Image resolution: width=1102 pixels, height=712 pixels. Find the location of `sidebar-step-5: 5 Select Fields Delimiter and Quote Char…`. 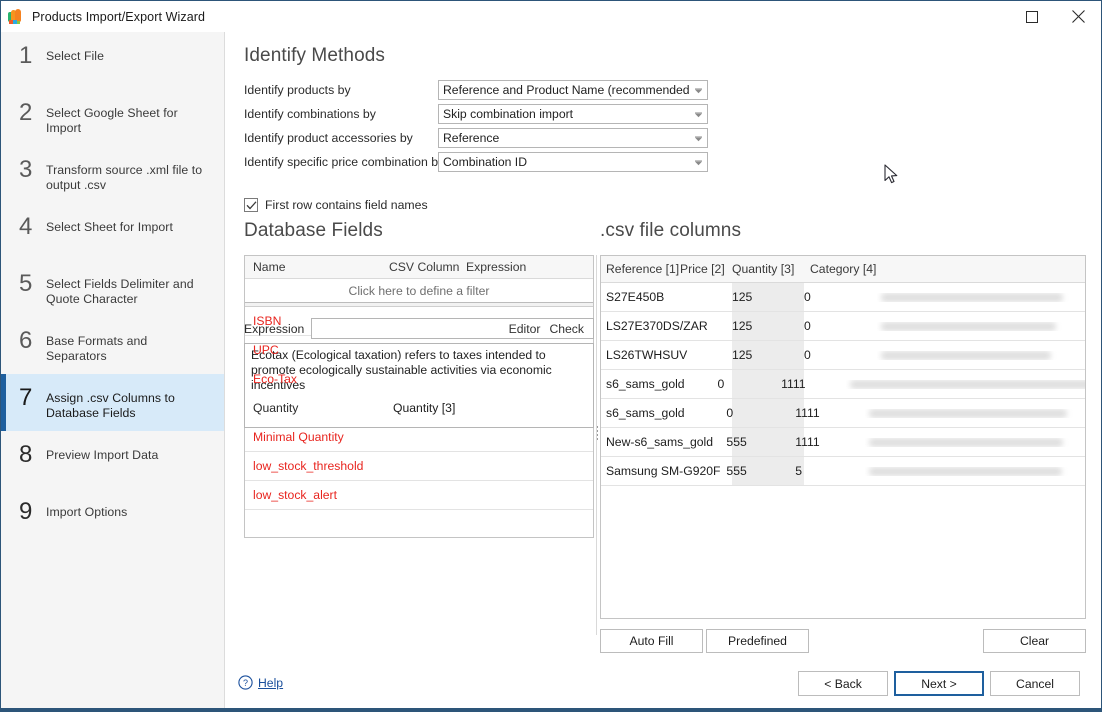

sidebar-step-5: 5 Select Fields Delimiter and Quote Char… is located at coordinates (112, 288).